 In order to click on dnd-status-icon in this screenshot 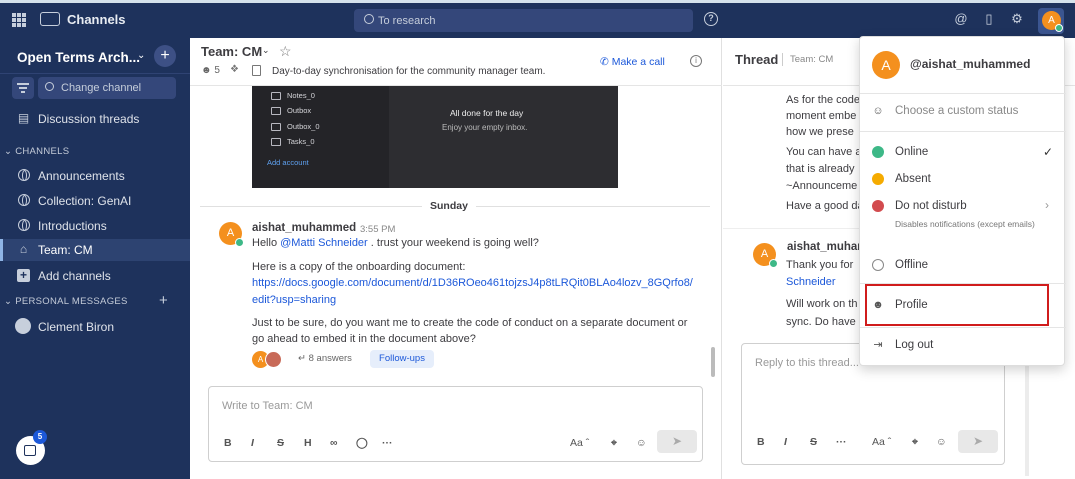, I will do `click(878, 206)`.